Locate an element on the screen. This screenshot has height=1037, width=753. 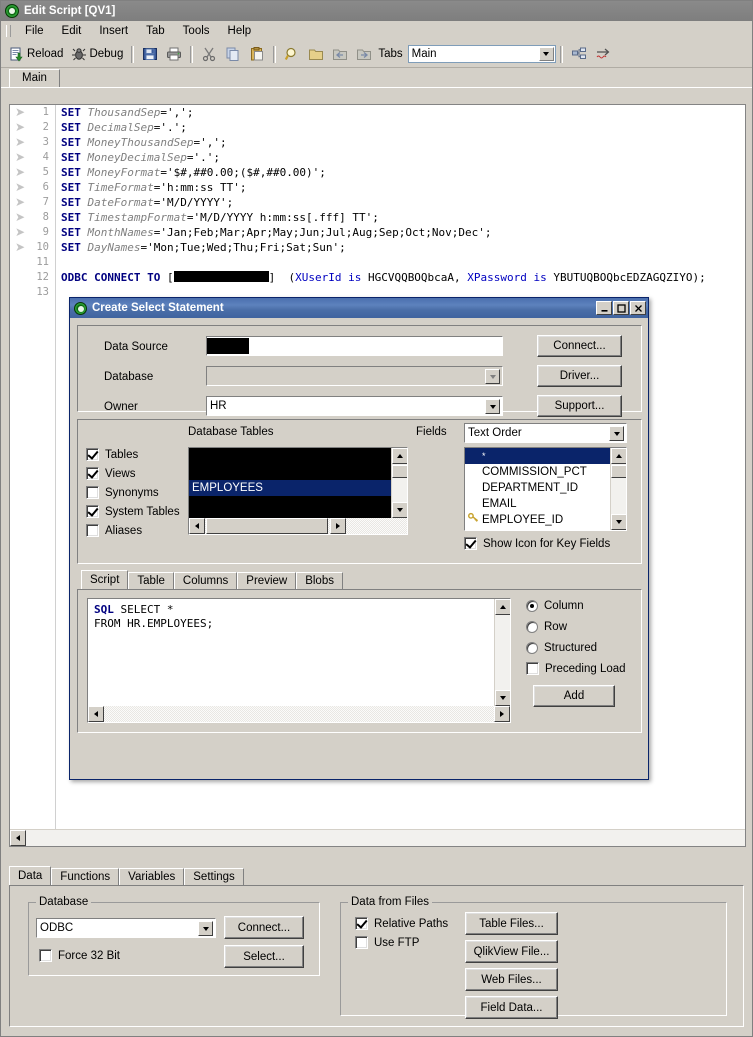
sql-script-box: SQL SELECT * FROM HR.EMPLOYEES; is located at coordinates (299, 660).